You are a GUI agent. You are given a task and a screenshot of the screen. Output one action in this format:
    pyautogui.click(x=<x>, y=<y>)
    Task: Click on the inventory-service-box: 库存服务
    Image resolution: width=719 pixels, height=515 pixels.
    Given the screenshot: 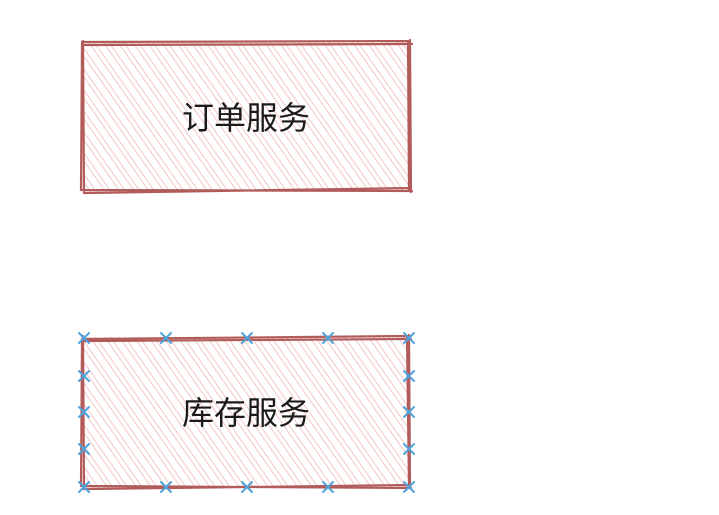 What is the action you would take?
    pyautogui.click(x=246, y=412)
    